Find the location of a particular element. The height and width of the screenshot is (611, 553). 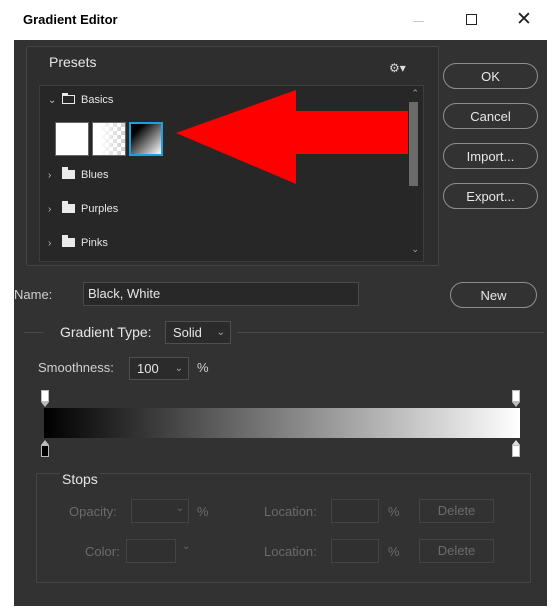

close-button: ✕ is located at coordinates (524, 20).